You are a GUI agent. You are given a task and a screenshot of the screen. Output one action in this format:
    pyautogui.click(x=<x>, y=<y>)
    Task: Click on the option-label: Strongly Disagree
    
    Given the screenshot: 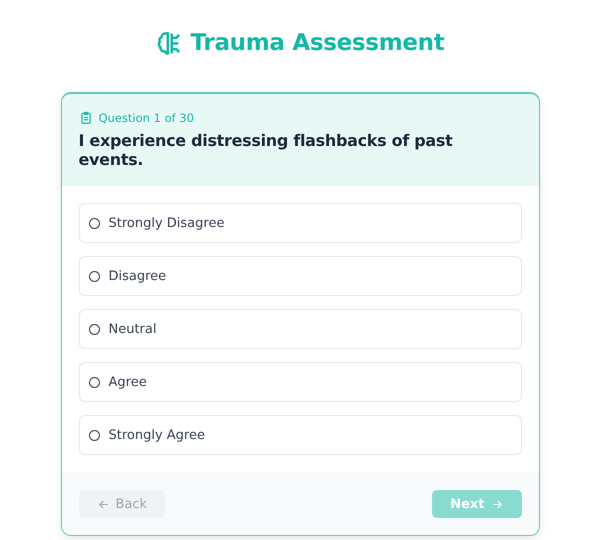 What is the action you would take?
    pyautogui.click(x=166, y=223)
    